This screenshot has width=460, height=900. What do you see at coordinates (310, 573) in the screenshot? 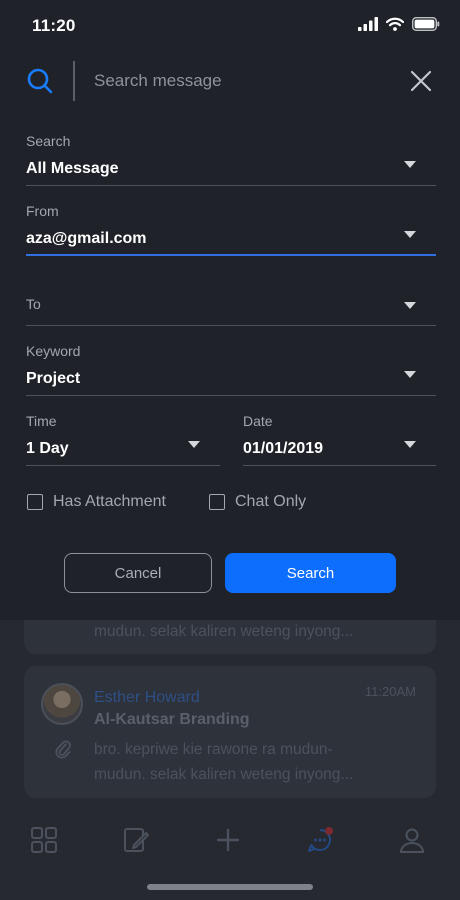
I see `search-button: Search` at bounding box center [310, 573].